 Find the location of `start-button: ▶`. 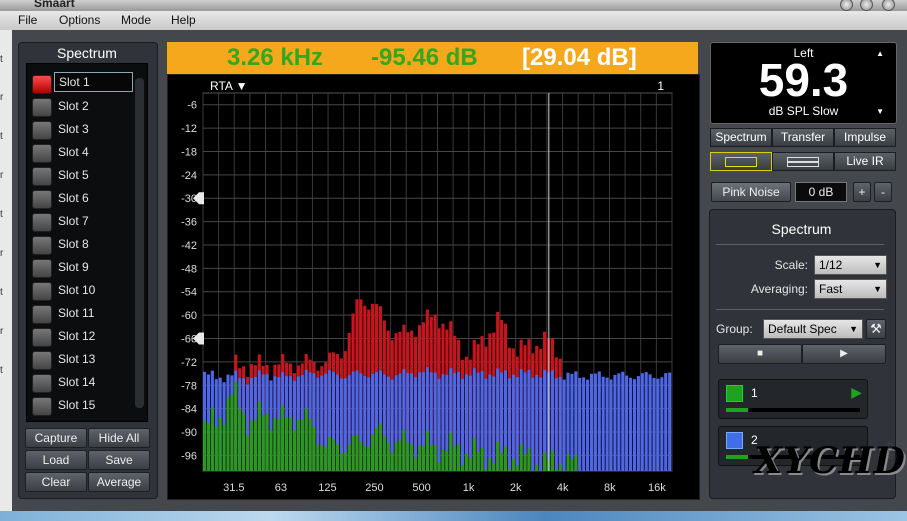

start-button: ▶ is located at coordinates (844, 354).